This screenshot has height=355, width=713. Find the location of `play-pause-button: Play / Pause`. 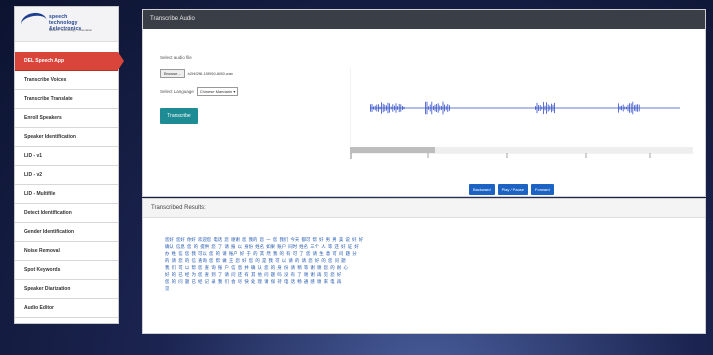

play-pause-button: Play / Pause is located at coordinates (513, 189).